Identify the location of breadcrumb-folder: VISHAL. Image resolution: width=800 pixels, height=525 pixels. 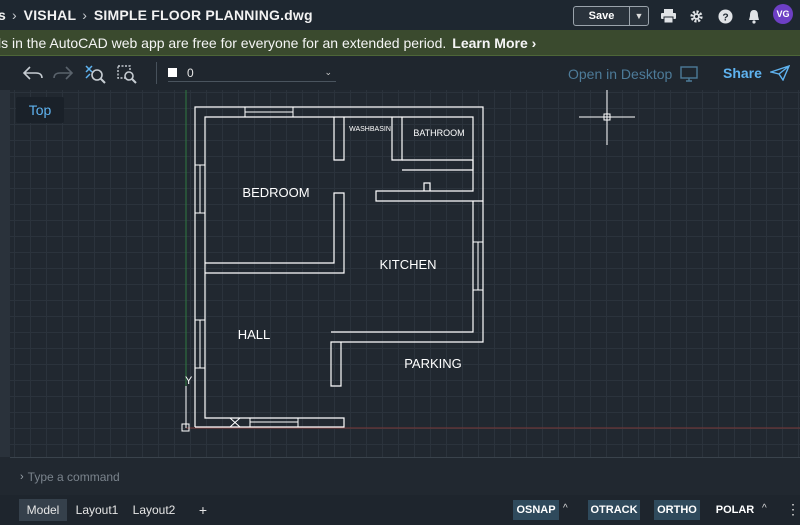
(50, 15).